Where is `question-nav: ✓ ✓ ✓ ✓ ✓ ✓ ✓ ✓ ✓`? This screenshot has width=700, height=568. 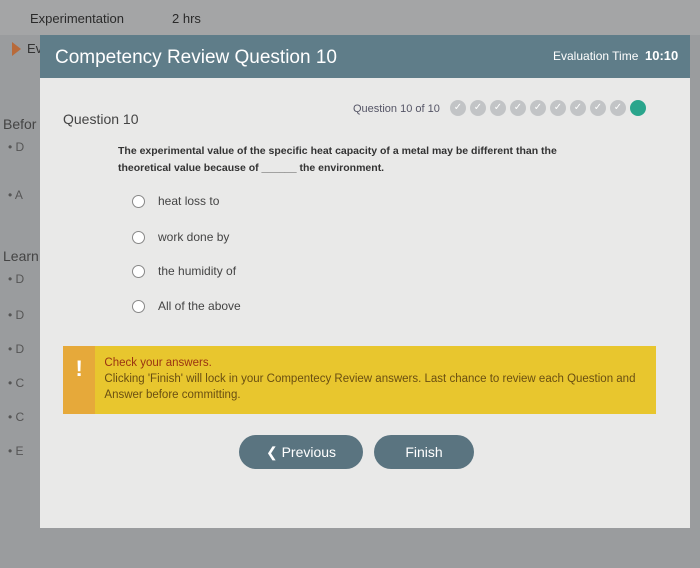 question-nav: ✓ ✓ ✓ ✓ ✓ ✓ ✓ ✓ ✓ is located at coordinates (548, 108).